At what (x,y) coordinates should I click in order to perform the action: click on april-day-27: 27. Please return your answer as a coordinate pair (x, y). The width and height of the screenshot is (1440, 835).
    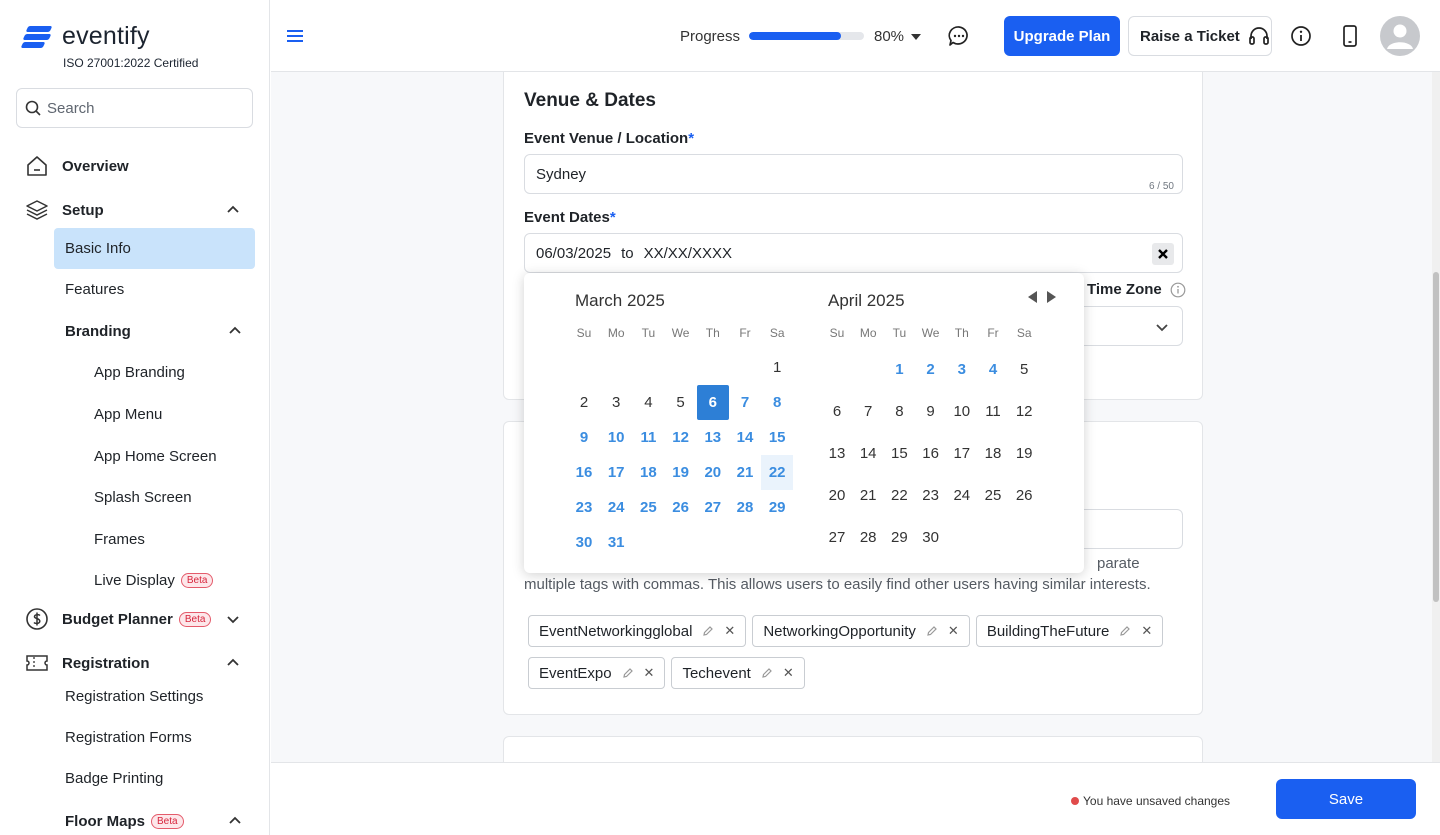
    Looking at the image, I should click on (837, 537).